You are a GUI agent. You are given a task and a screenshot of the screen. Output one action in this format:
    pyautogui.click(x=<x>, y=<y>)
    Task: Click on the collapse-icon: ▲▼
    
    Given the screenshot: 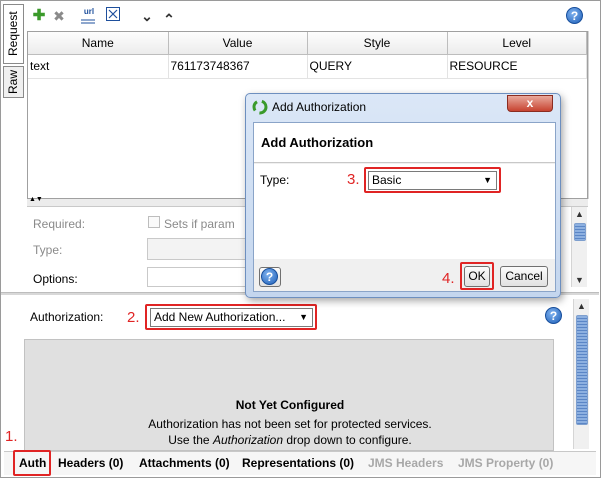 What is the action you would take?
    pyautogui.click(x=36, y=199)
    